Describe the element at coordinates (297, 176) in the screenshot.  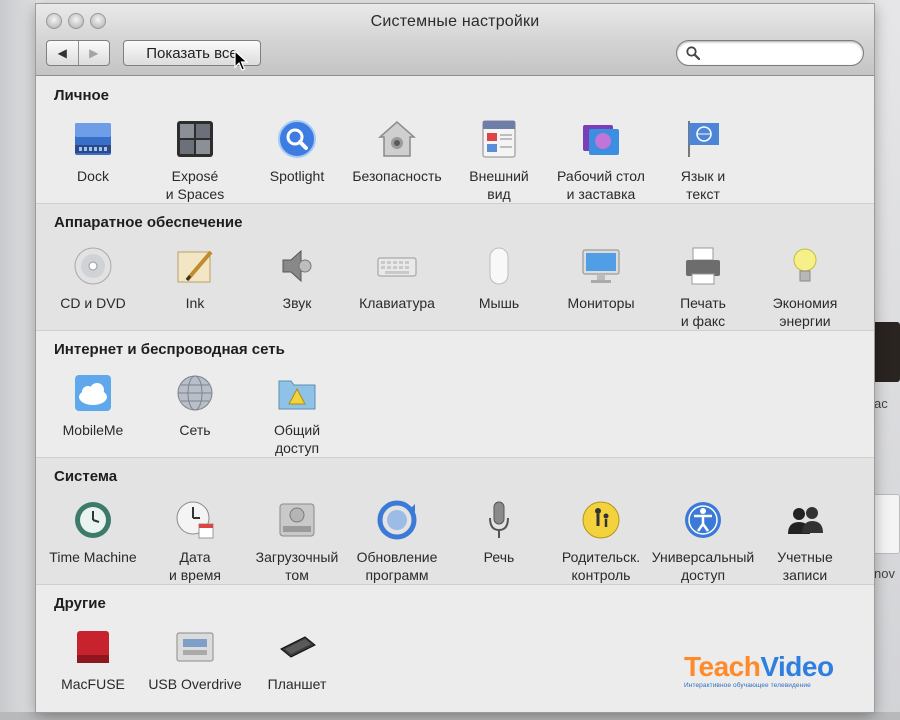
I see `pref-pane-label: Spotlight` at that location.